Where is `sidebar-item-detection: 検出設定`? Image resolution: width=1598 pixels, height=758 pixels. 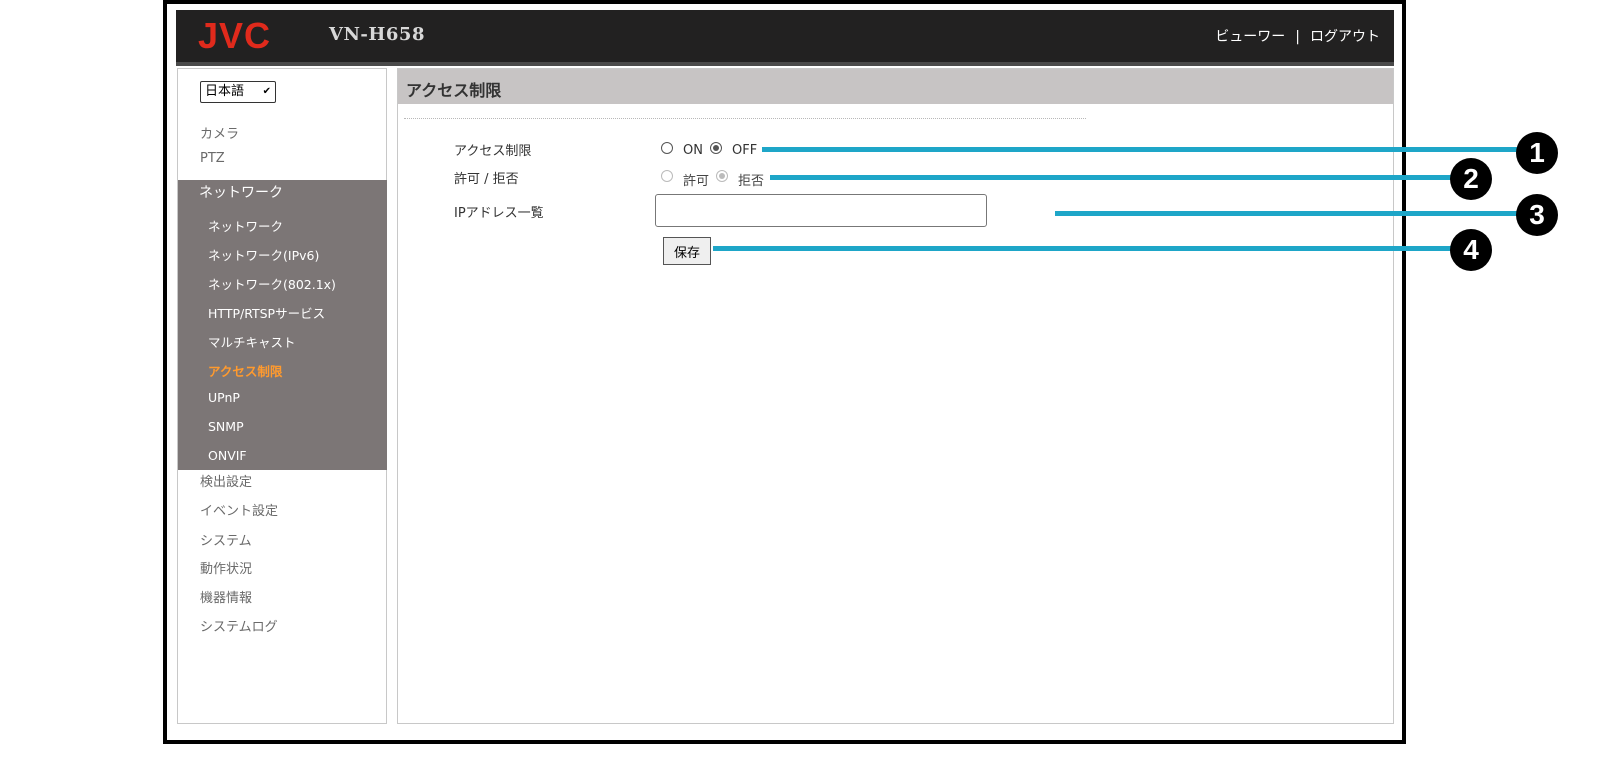 sidebar-item-detection: 検出設定 is located at coordinates (226, 480).